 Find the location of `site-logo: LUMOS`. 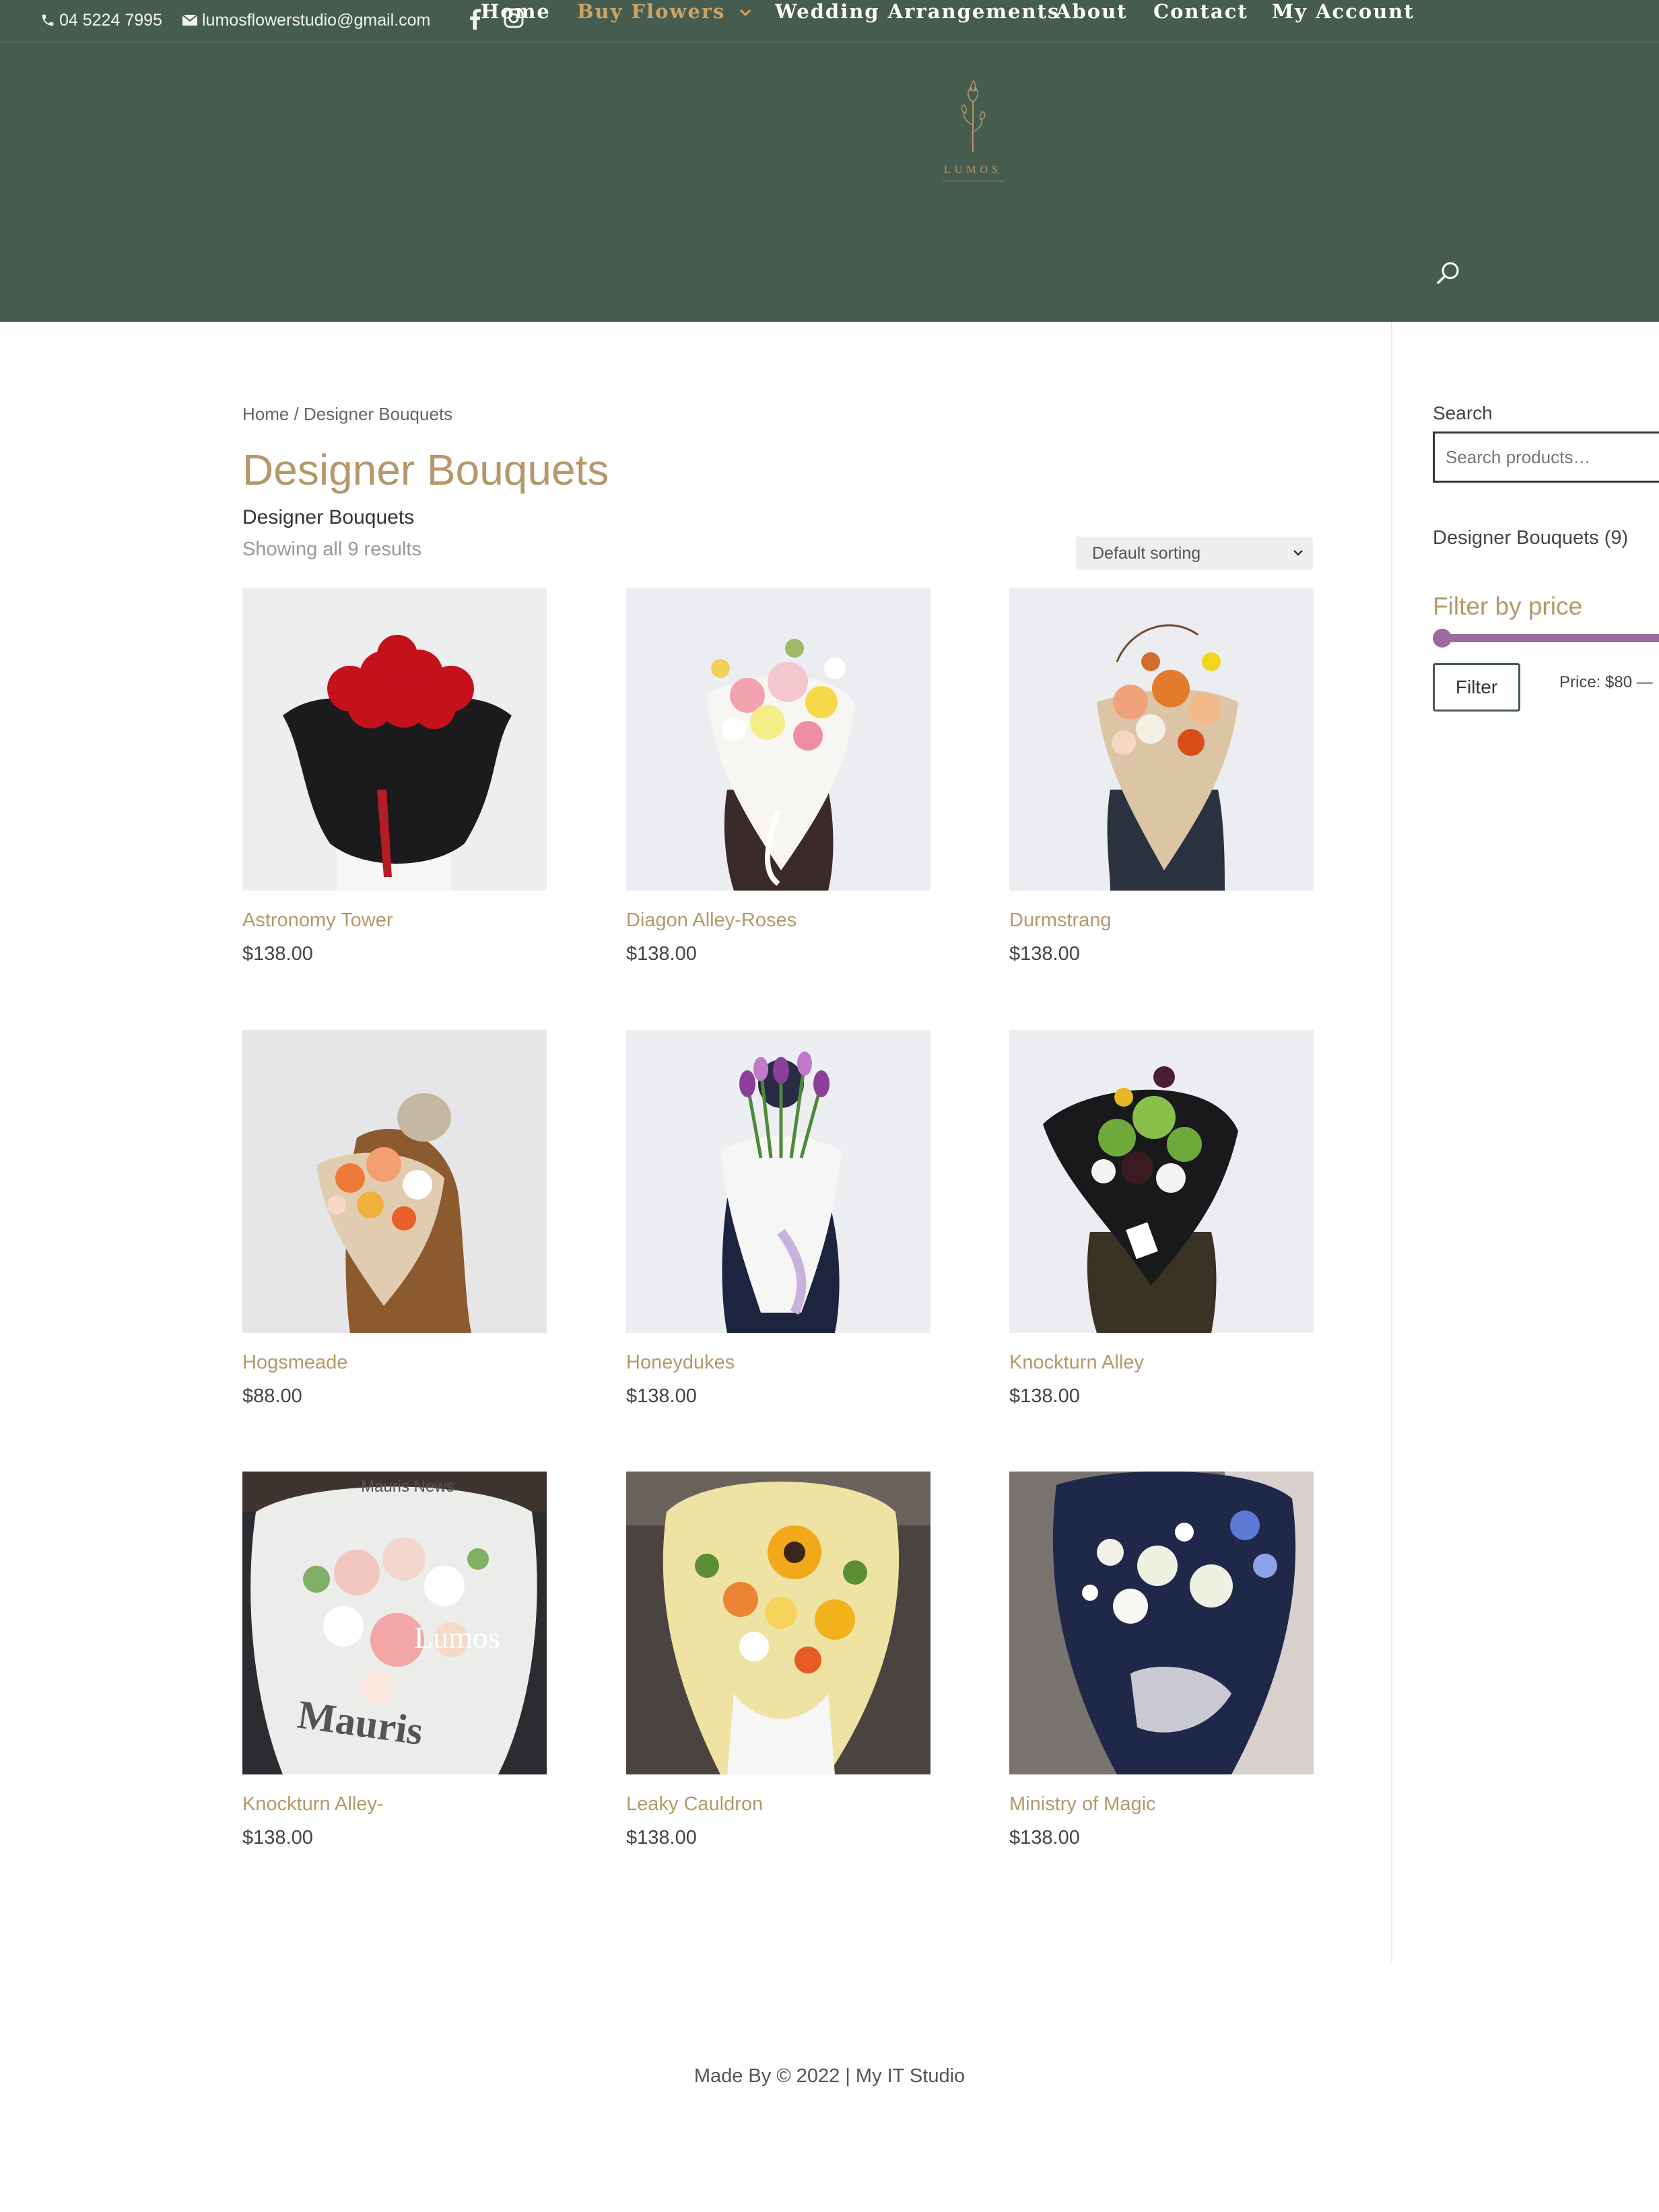

site-logo: LUMOS is located at coordinates (973, 125).